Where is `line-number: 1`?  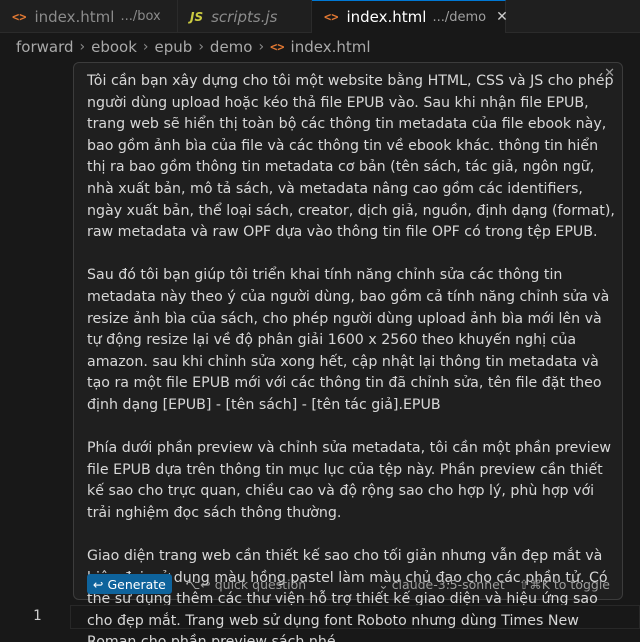 line-number: 1 is located at coordinates (37, 616).